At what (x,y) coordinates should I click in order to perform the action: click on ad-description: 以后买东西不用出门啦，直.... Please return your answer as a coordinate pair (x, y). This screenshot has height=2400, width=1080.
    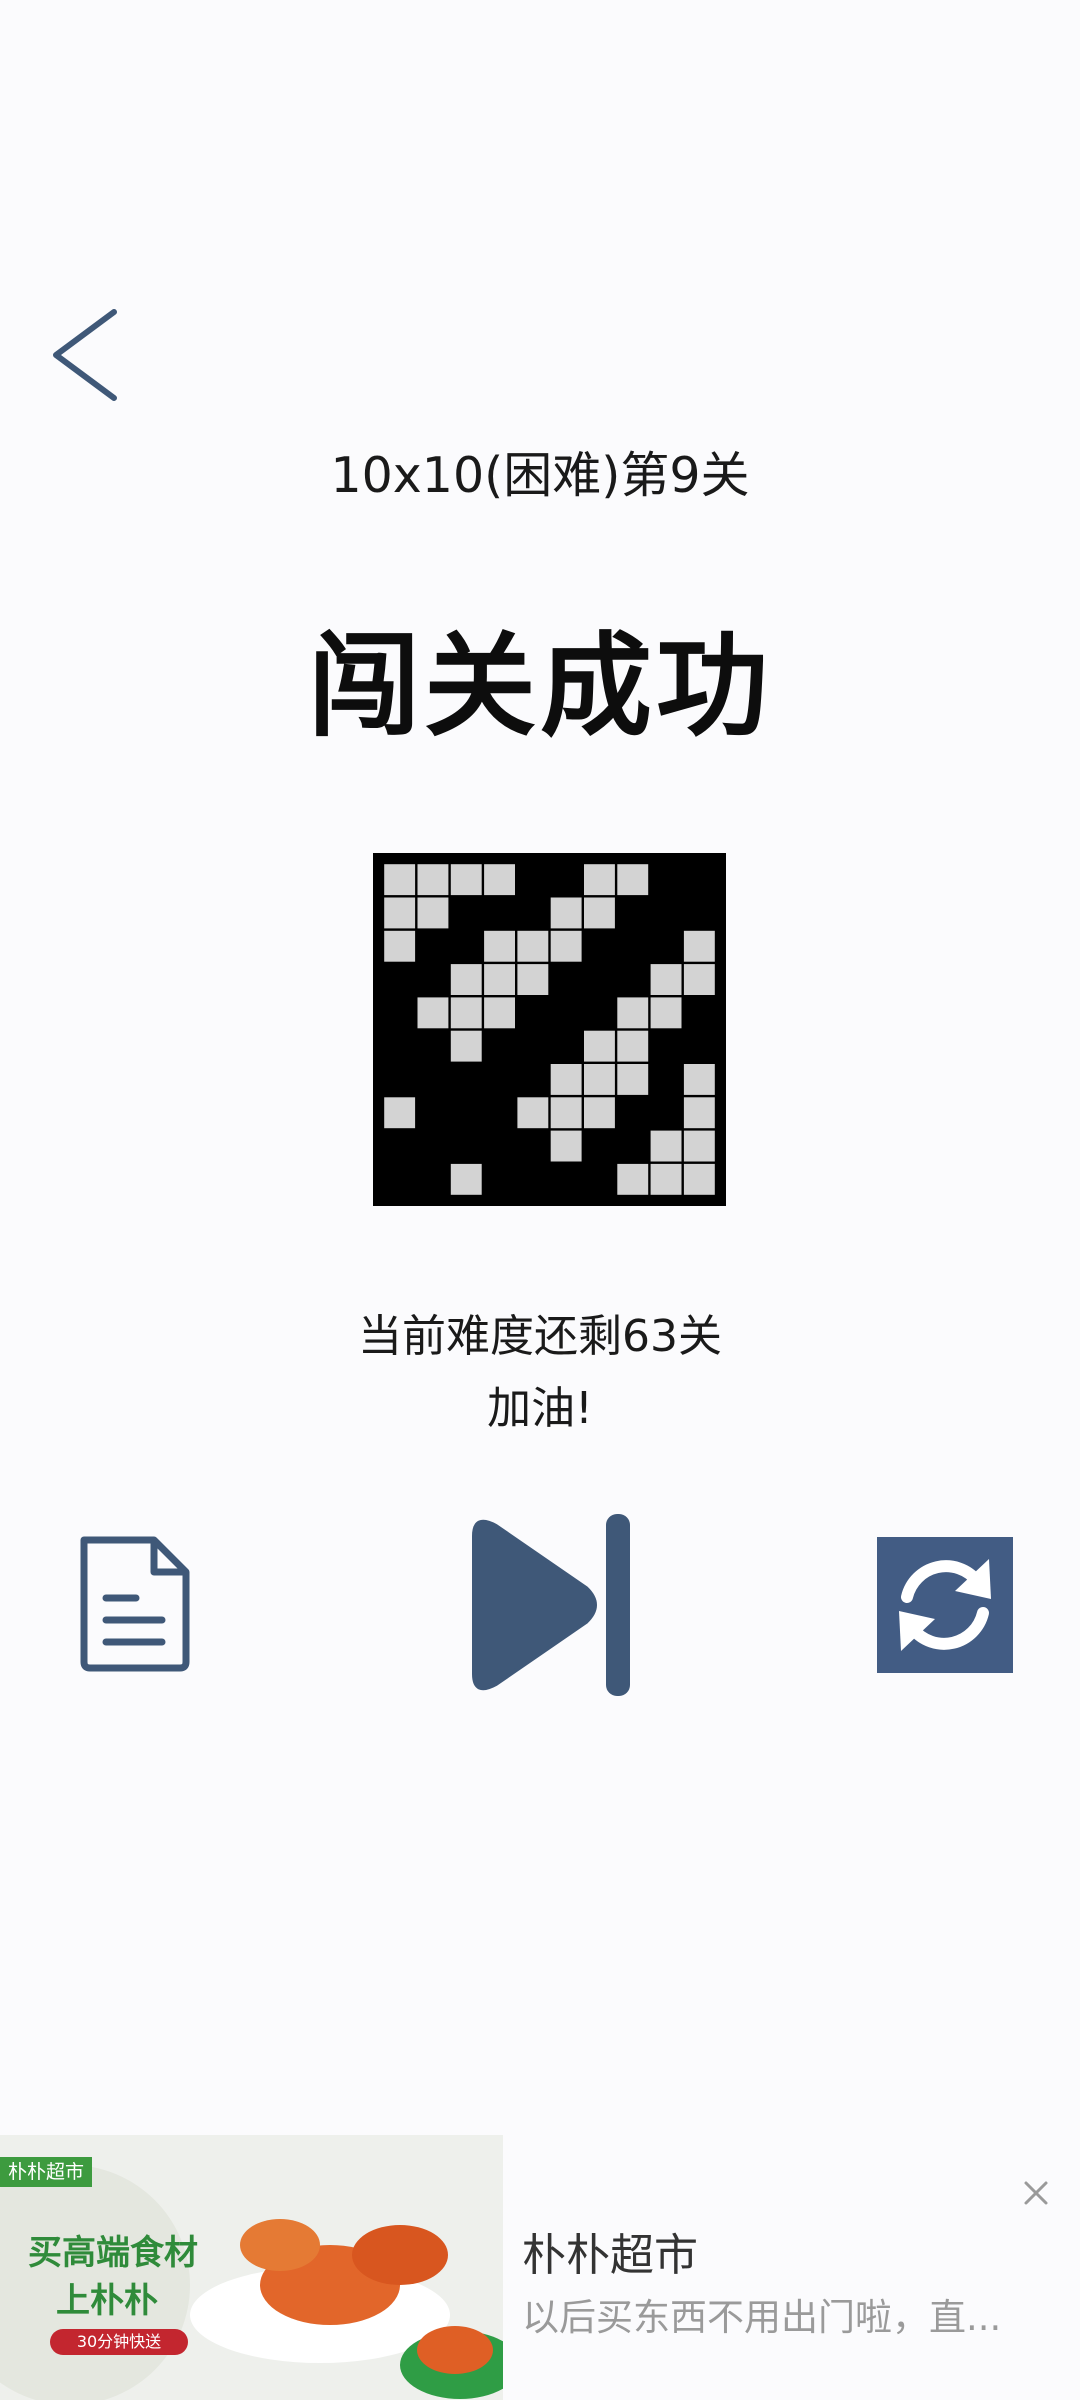
    Looking at the image, I should click on (772, 2314).